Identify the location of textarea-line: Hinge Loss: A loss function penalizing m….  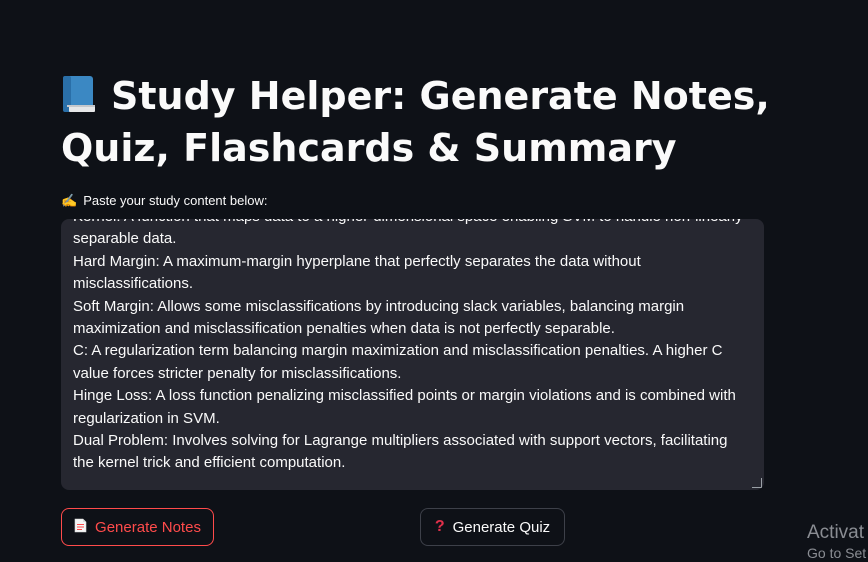
(407, 407).